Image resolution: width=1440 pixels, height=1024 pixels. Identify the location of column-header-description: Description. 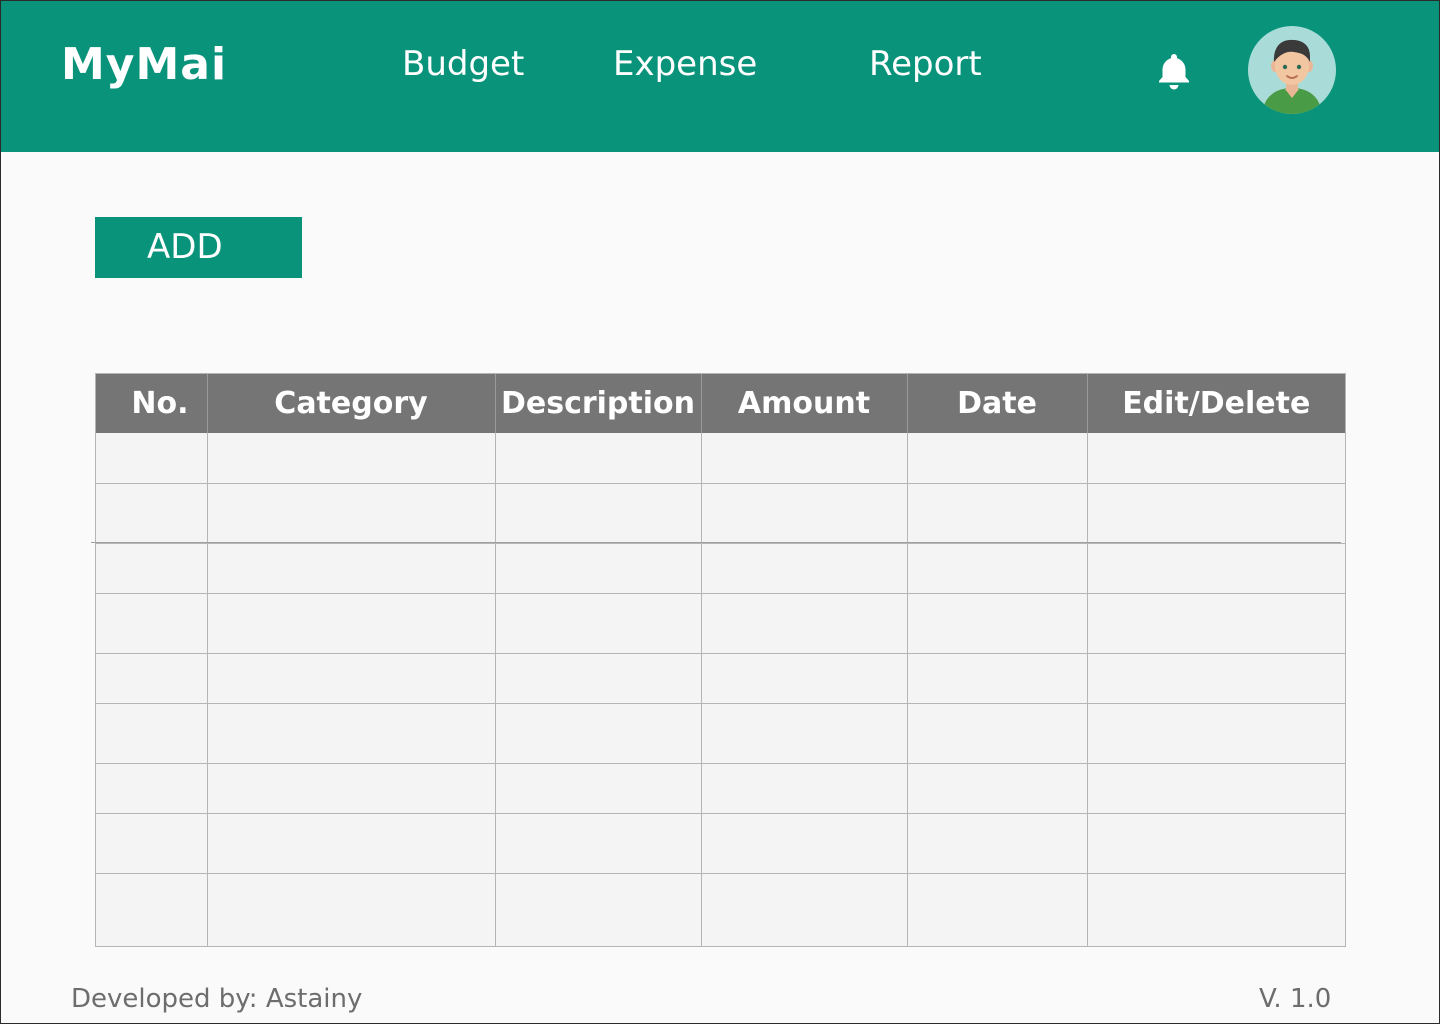
(598, 403).